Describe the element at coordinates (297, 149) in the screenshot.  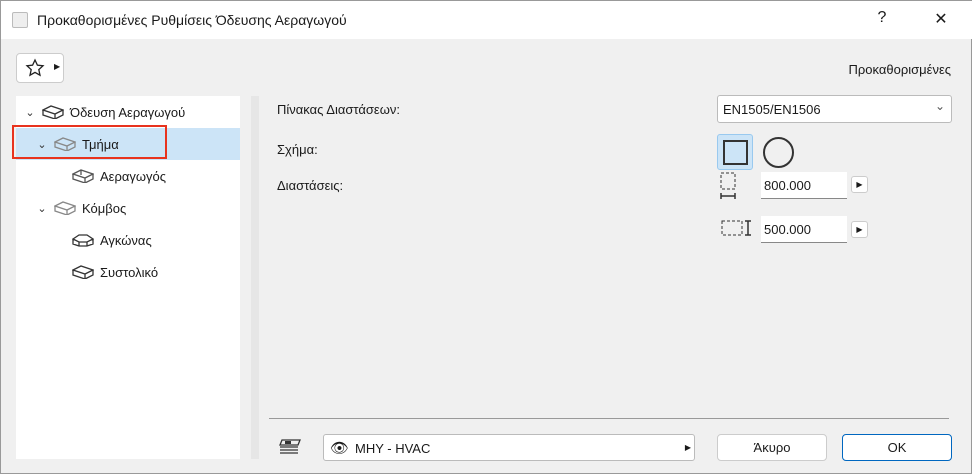
I see `shape-label: Σχήμα:` at that location.